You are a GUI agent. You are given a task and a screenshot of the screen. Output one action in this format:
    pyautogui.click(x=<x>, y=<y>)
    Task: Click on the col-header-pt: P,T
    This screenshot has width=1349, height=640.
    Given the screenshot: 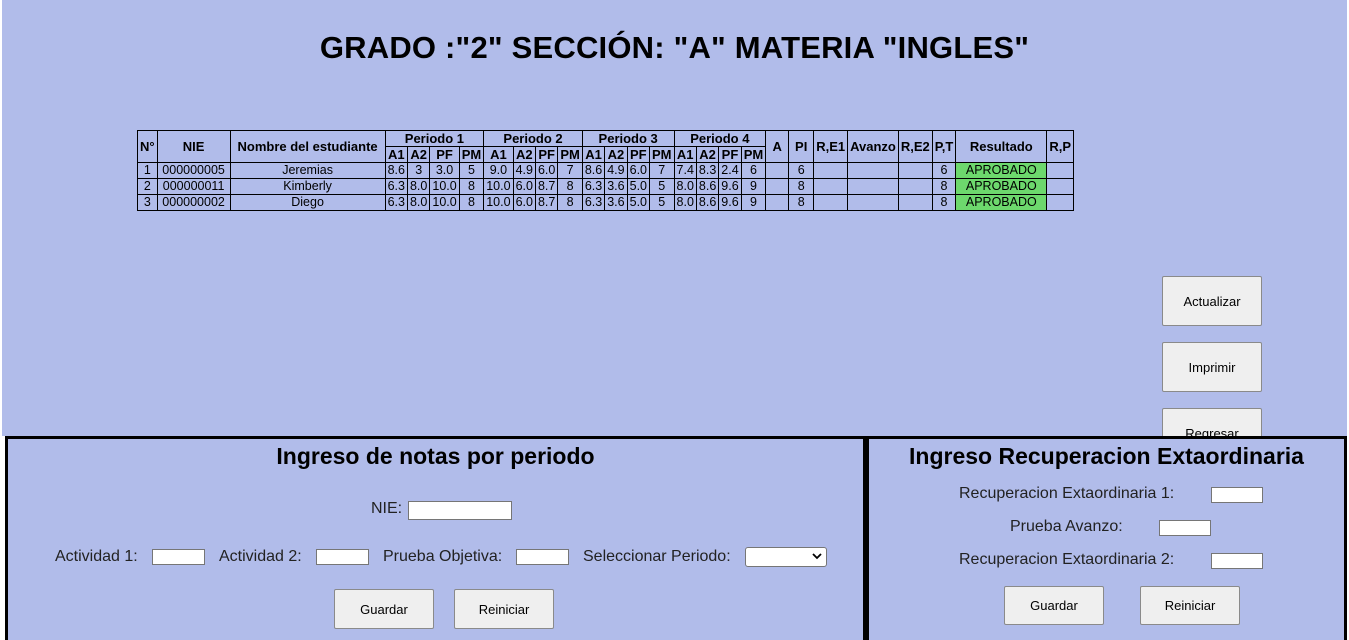 What is the action you would take?
    pyautogui.click(x=944, y=146)
    